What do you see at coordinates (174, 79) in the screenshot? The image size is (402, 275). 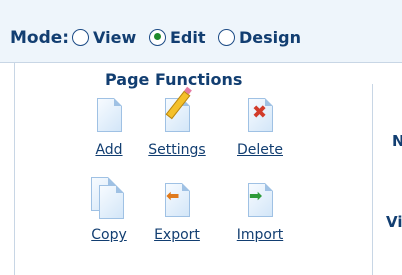 I see `page-functions-title: Page Functions` at bounding box center [174, 79].